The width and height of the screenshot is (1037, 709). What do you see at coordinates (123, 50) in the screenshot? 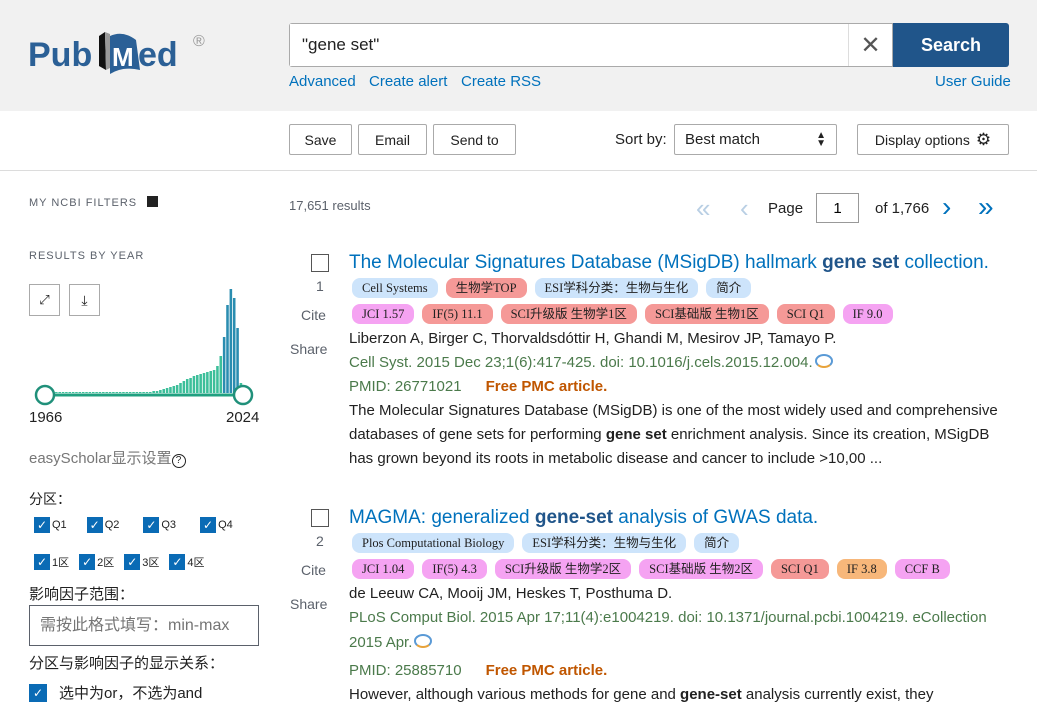
I see `pubmed-logo: Pub M ed ®` at bounding box center [123, 50].